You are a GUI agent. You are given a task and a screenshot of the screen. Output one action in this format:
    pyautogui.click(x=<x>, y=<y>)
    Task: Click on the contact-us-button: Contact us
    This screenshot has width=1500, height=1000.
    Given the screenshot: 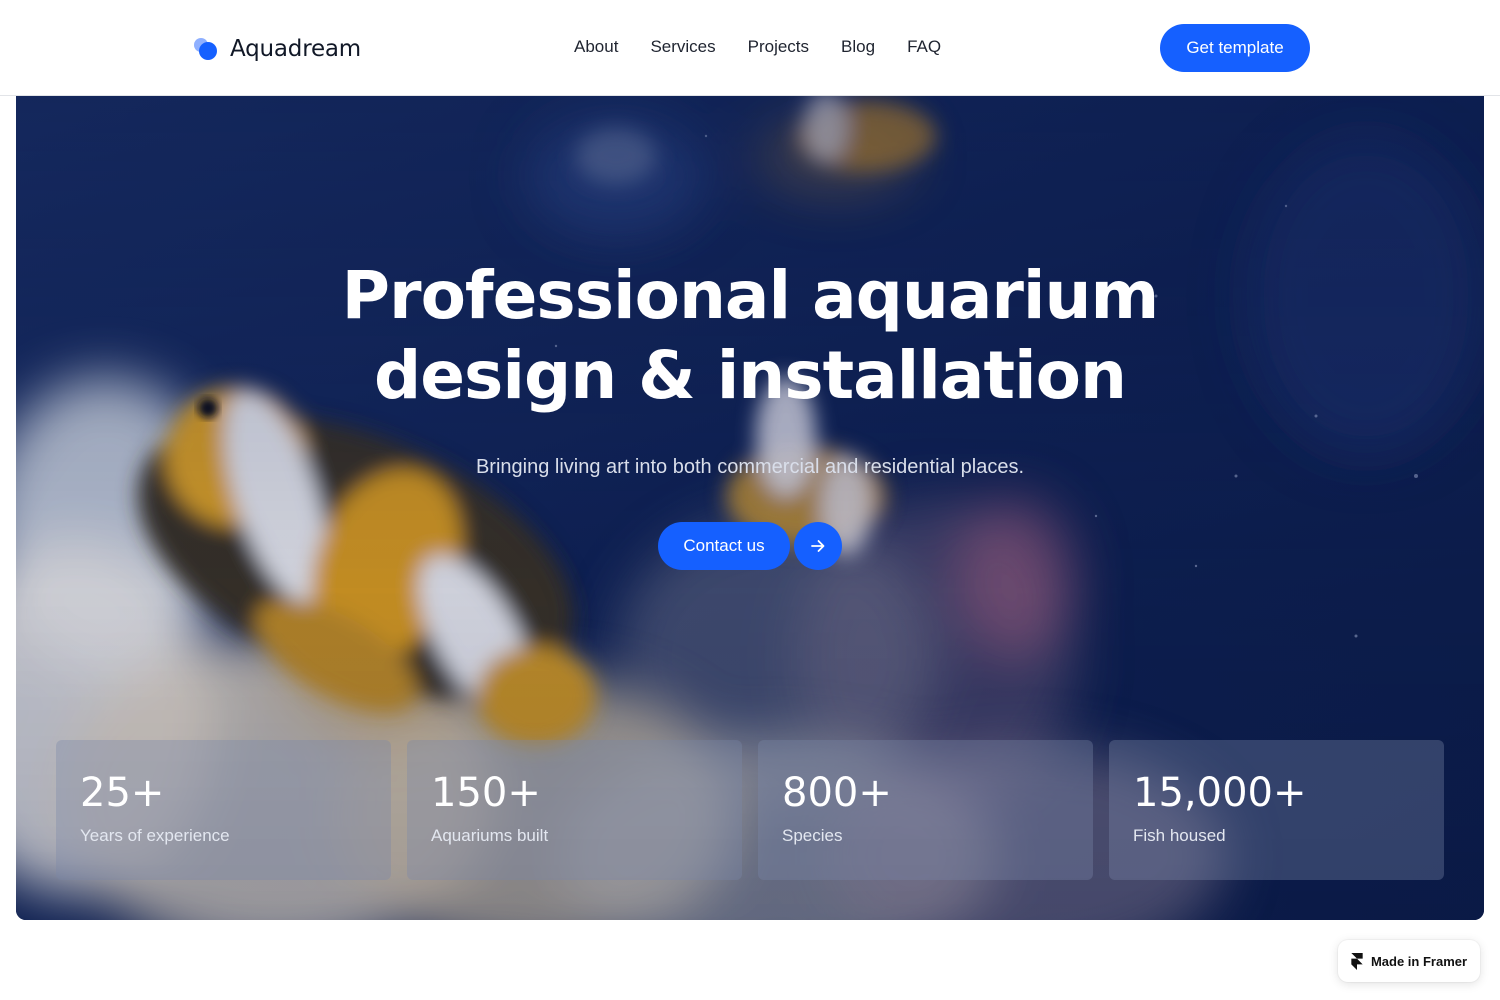 What is the action you would take?
    pyautogui.click(x=724, y=546)
    